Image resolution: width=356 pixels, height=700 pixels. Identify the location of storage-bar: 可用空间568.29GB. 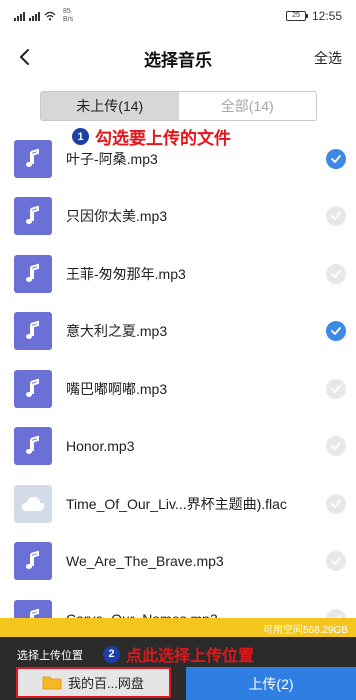
(178, 627).